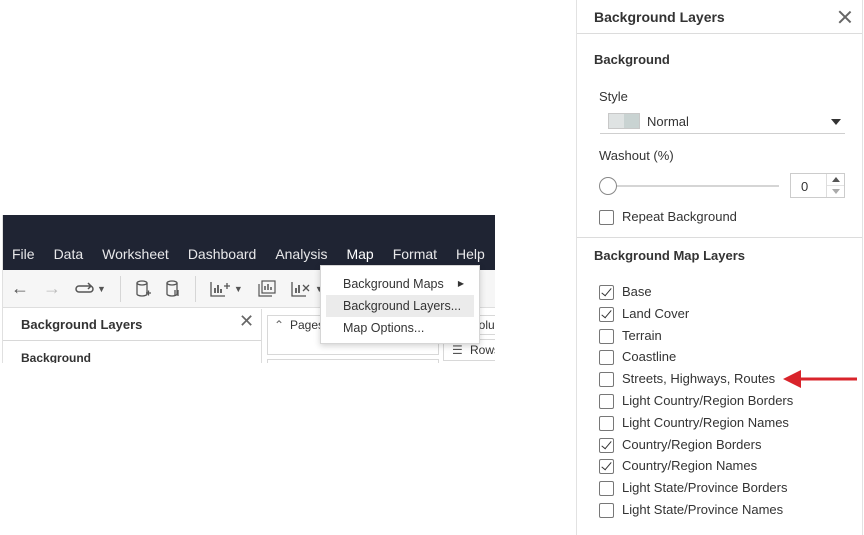  Describe the element at coordinates (668, 121) in the screenshot. I see `style-value: Normal` at that location.